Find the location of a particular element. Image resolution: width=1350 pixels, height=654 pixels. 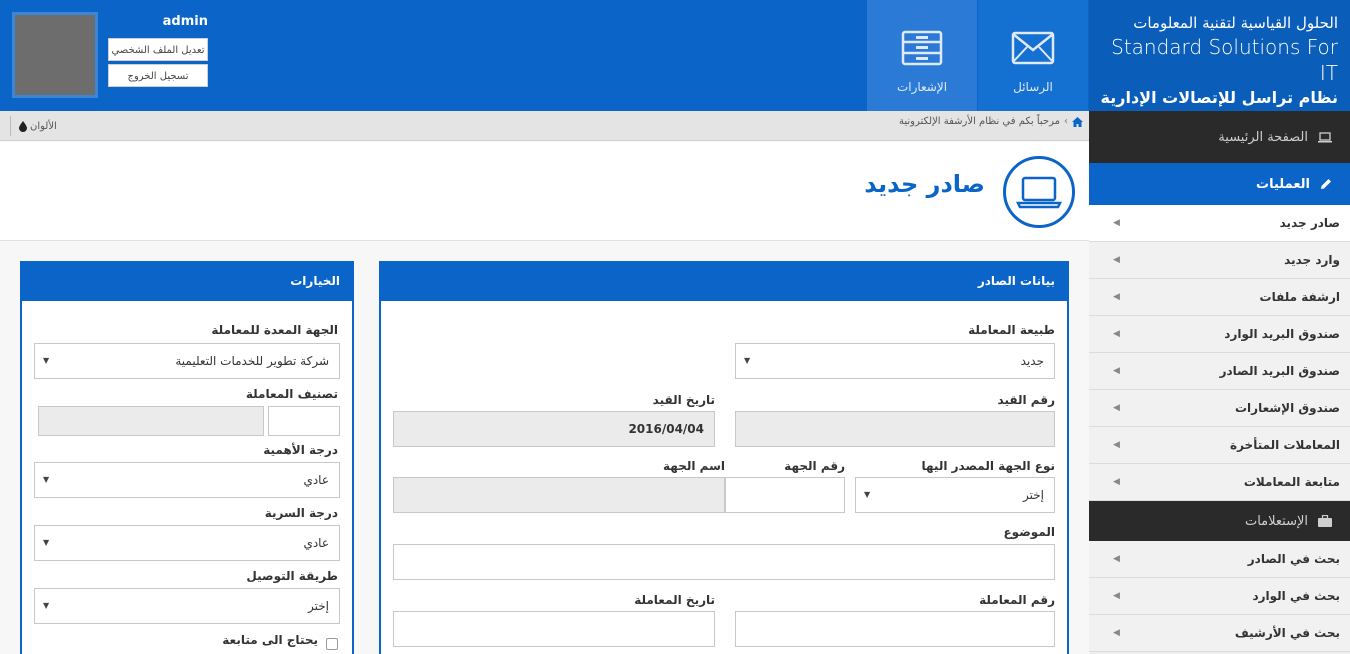

sidebar-item-label: صندوق البريد الوارد is located at coordinates (1282, 334).